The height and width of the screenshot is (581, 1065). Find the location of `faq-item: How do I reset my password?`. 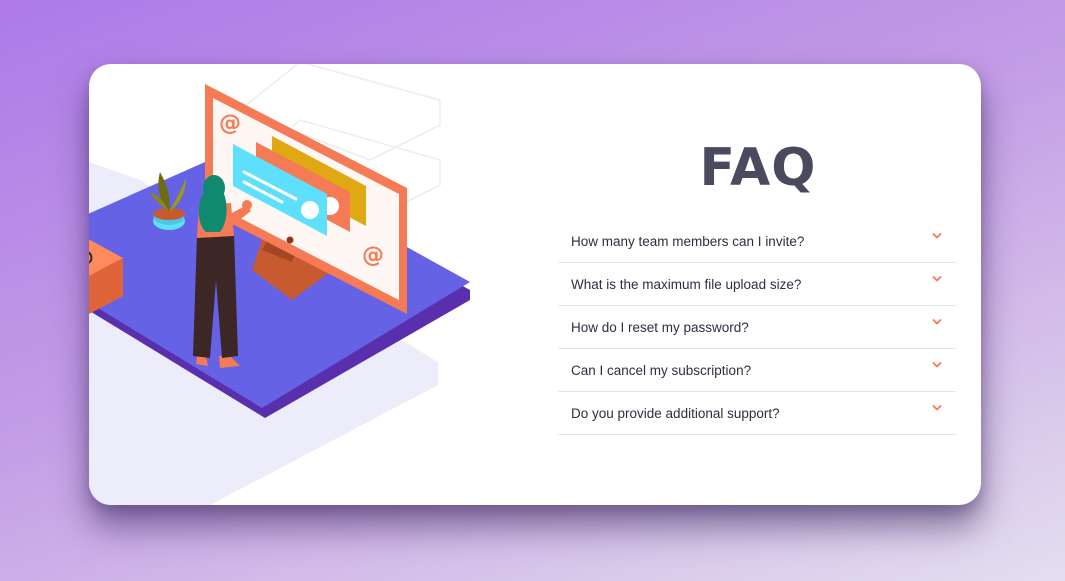

faq-item: How do I reset my password? is located at coordinates (757, 327).